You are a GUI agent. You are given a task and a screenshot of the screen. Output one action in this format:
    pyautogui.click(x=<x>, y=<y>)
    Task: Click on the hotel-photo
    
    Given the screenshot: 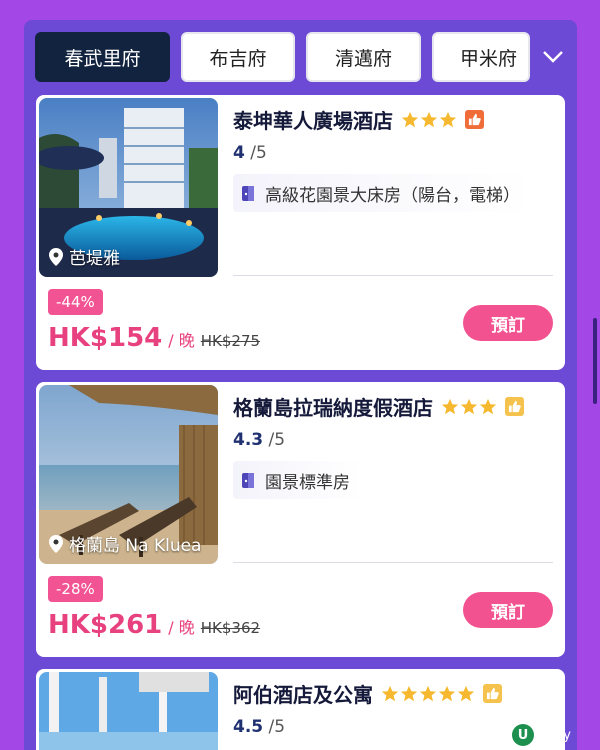 What is the action you would take?
    pyautogui.click(x=128, y=711)
    